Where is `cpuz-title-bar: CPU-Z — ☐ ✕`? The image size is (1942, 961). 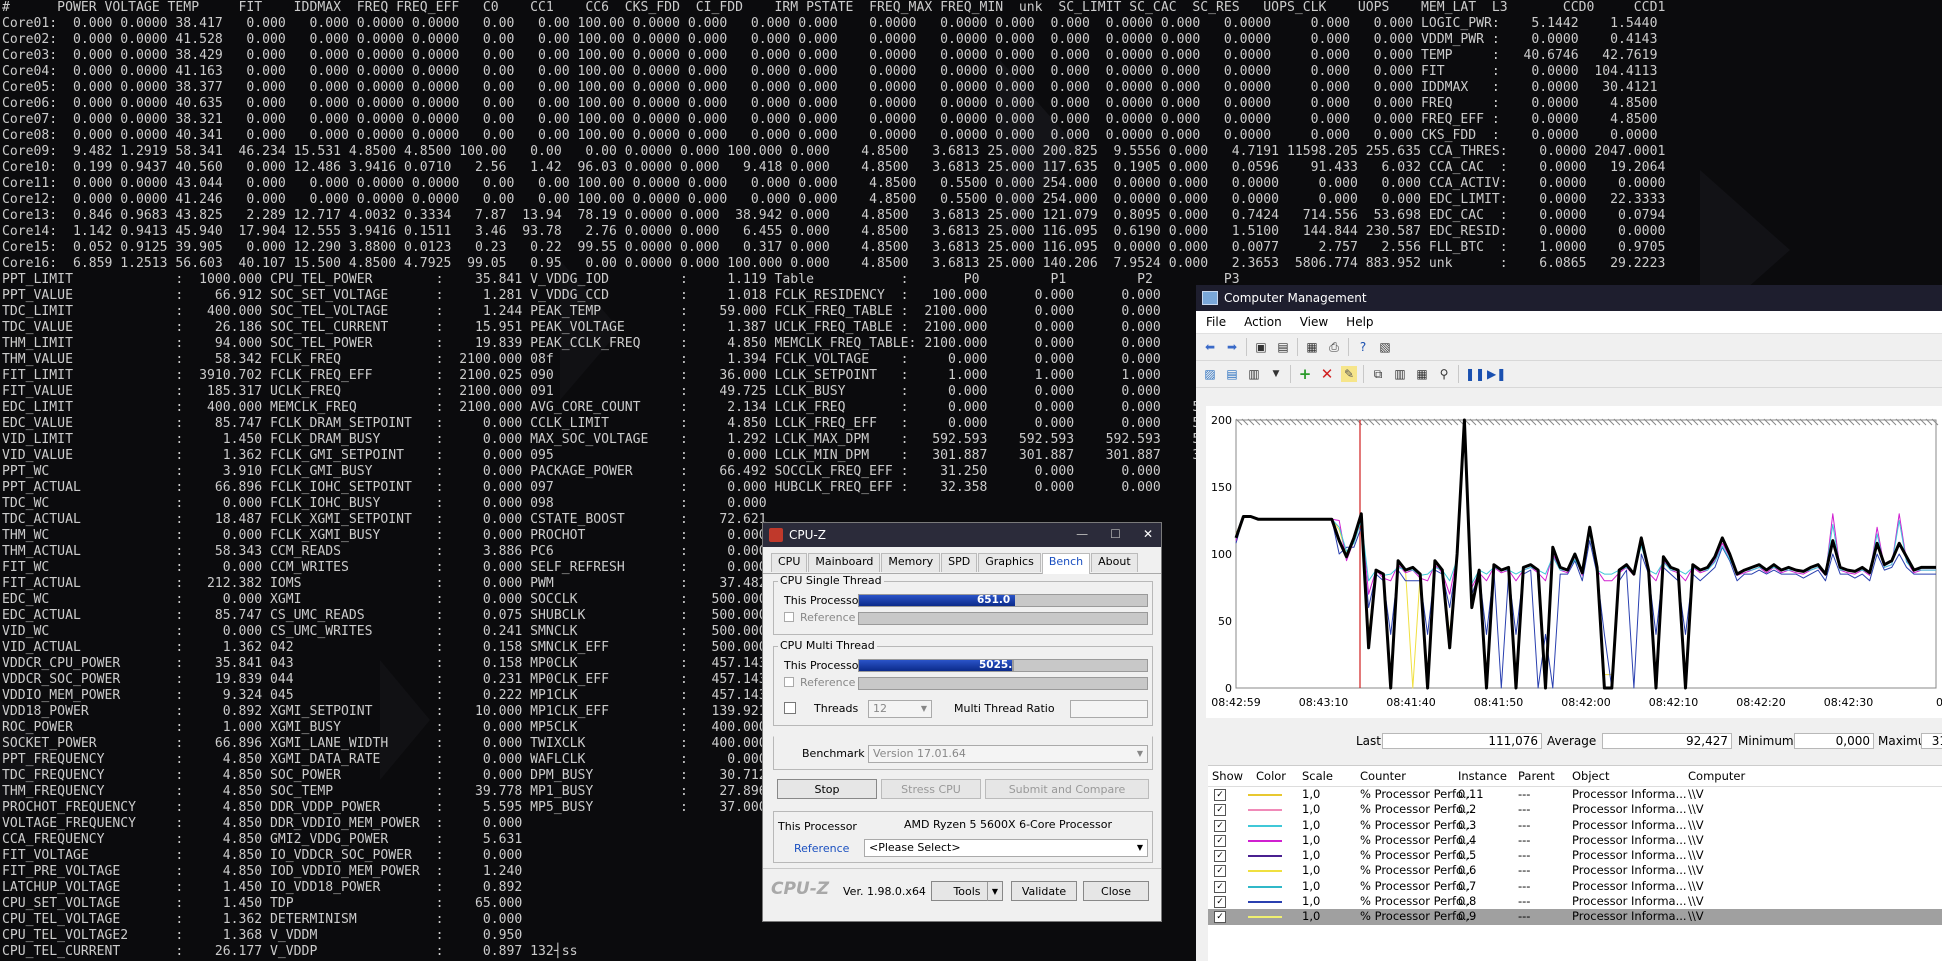
cpuz-title-bar: CPU-Z — ☐ ✕ is located at coordinates (962, 535).